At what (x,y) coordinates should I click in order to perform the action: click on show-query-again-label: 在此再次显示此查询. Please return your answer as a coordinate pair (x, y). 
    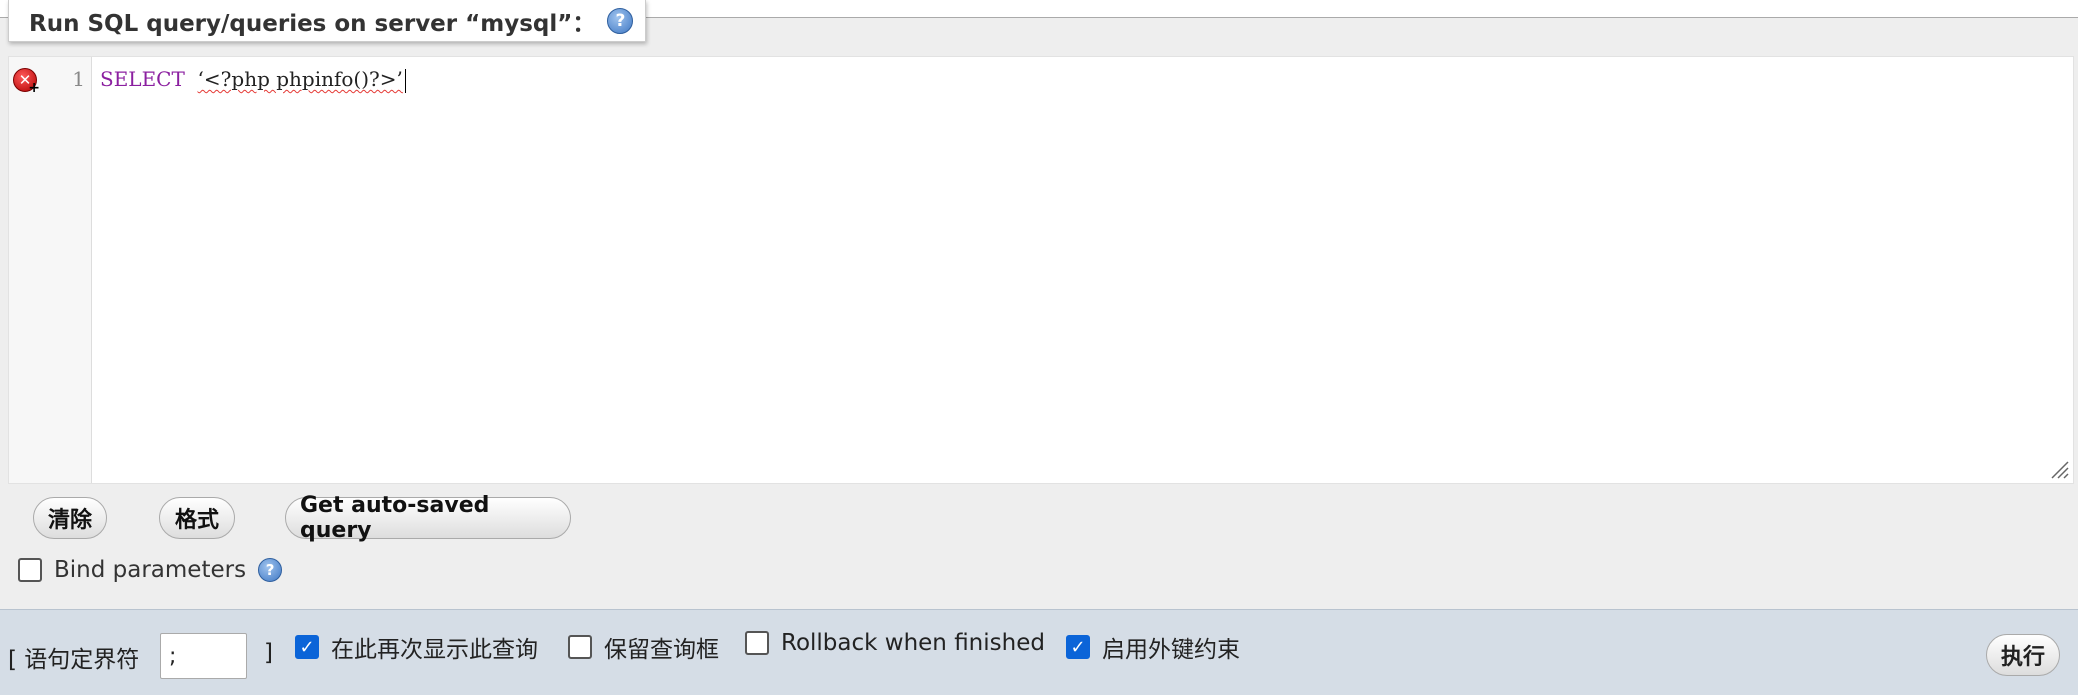
    Looking at the image, I should click on (434, 647).